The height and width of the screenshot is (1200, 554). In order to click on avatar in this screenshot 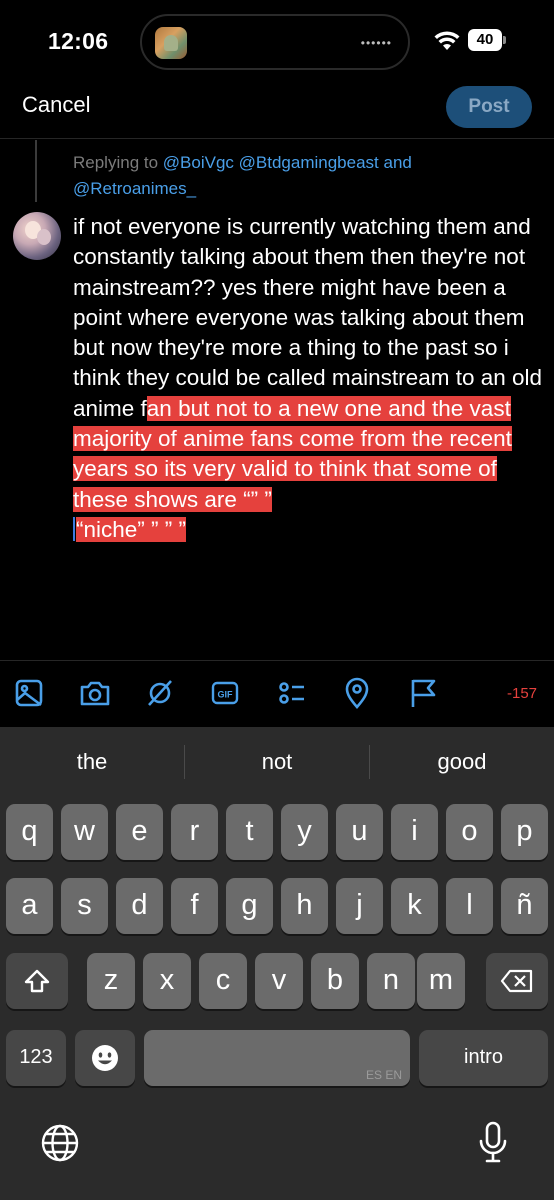, I will do `click(37, 236)`.